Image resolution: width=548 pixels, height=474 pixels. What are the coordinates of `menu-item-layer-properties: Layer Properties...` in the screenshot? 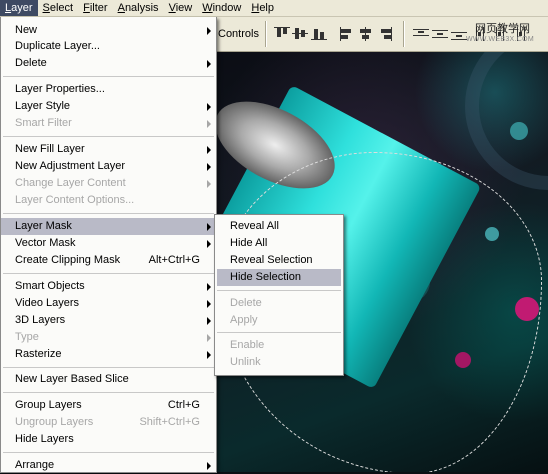 It's located at (108, 89).